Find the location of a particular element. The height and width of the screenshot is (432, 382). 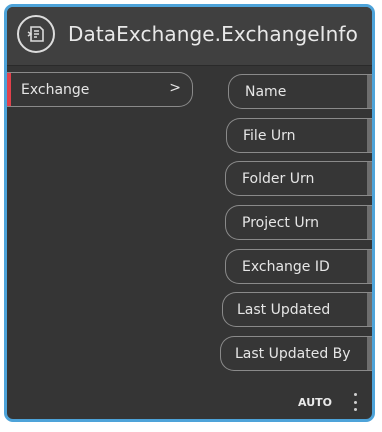

output-port-name: Name is located at coordinates (300, 91).